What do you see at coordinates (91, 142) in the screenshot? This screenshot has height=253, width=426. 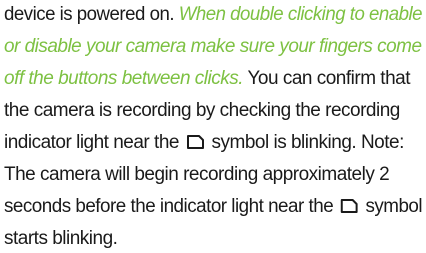 I see `text-plain: indicator light near the` at bounding box center [91, 142].